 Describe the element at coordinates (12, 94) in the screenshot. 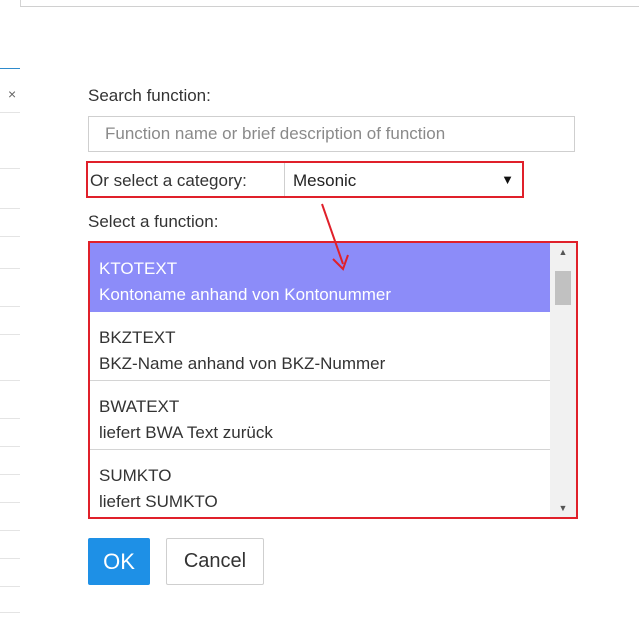

I see `close-icon: ×` at that location.